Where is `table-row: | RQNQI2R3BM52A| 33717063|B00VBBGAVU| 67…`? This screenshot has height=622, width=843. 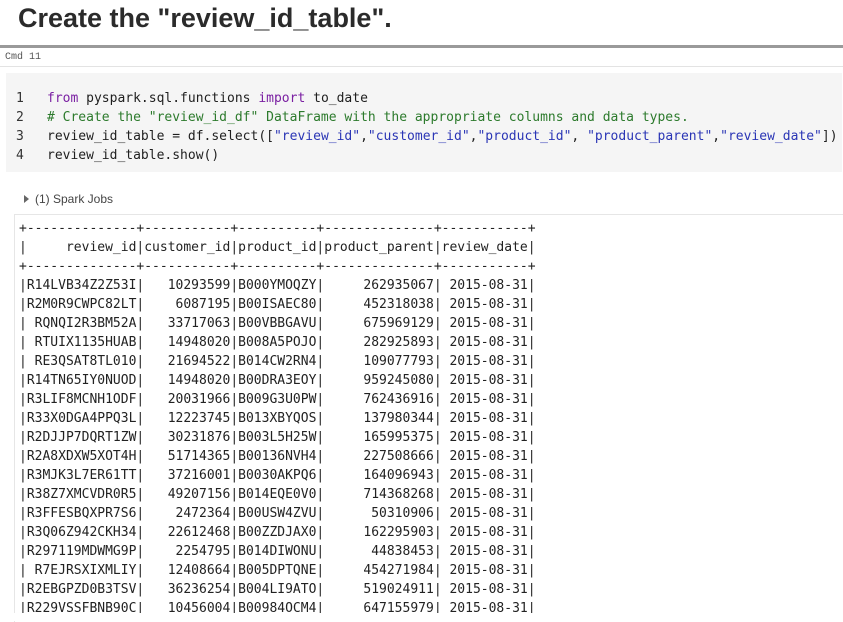 table-row: | RQNQI2R3BM52A| 33717063|B00VBBGAVU| 67… is located at coordinates (277, 323).